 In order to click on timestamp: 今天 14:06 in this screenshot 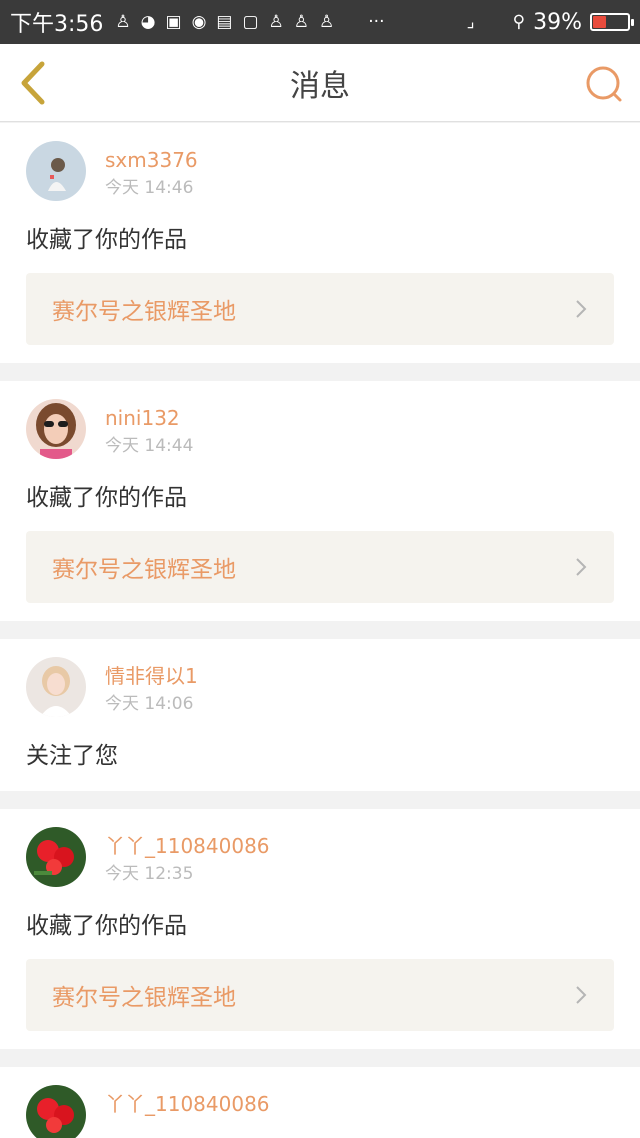, I will do `click(149, 704)`.